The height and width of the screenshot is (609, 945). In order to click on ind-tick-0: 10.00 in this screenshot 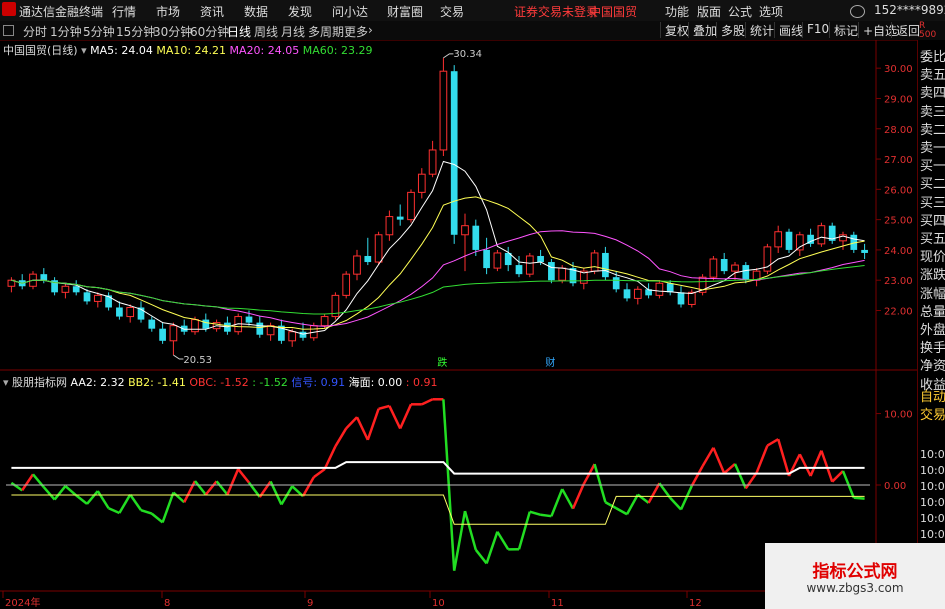, I will do `click(898, 415)`.